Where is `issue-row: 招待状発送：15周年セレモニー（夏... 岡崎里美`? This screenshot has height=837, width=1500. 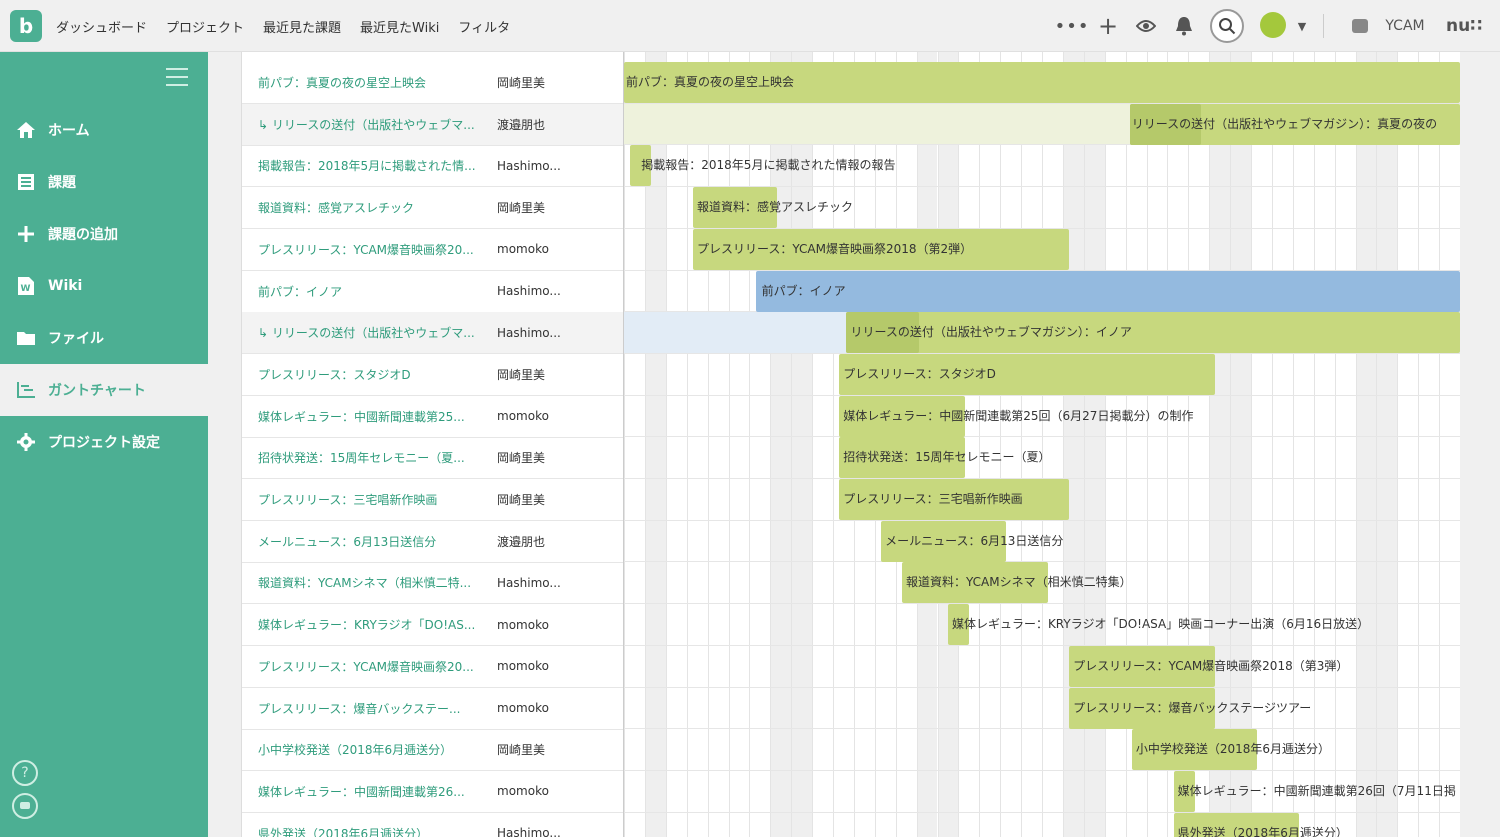 issue-row: 招待状発送：15周年セレモニー（夏... 岡崎里美 is located at coordinates (433, 458).